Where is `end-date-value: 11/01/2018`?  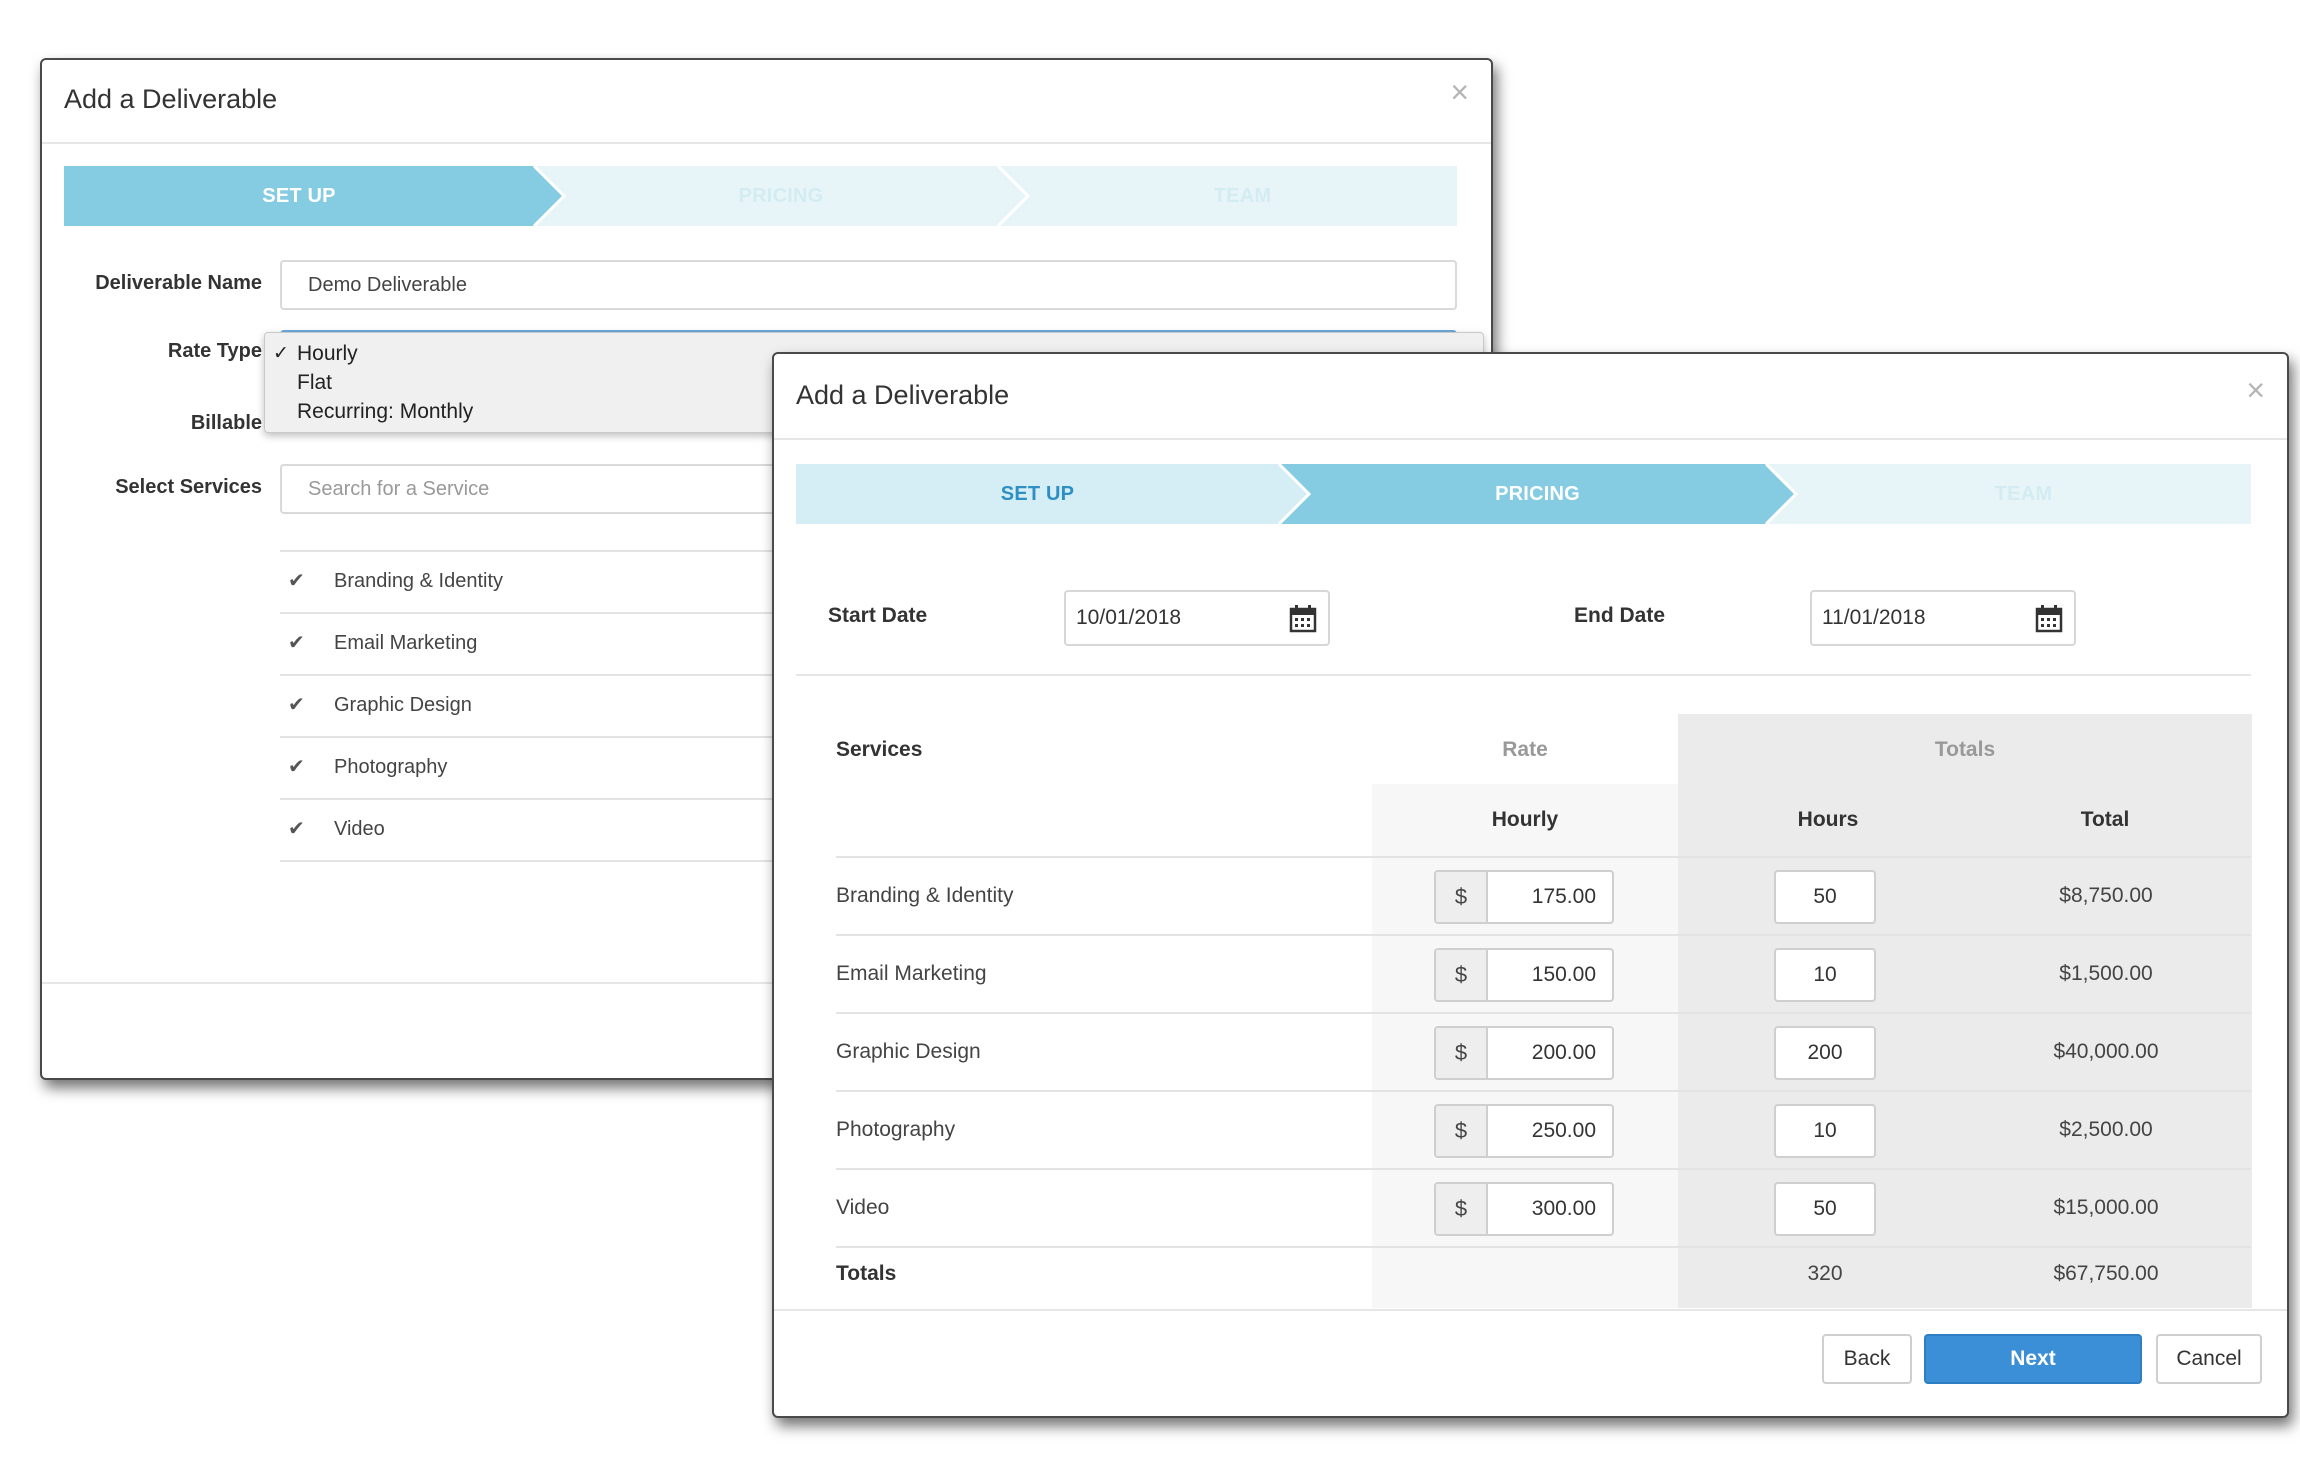 end-date-value: 11/01/2018 is located at coordinates (1874, 617).